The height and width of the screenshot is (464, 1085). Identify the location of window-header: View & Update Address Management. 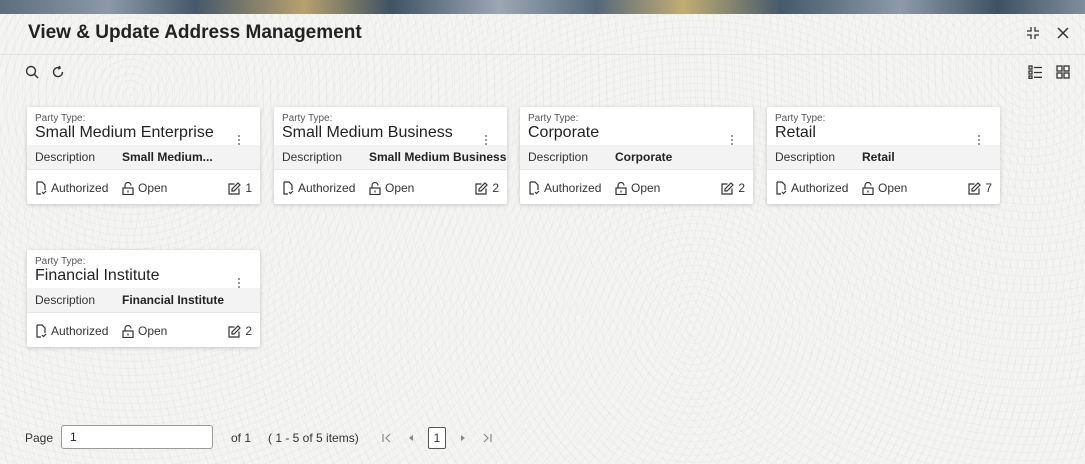
(542, 34).